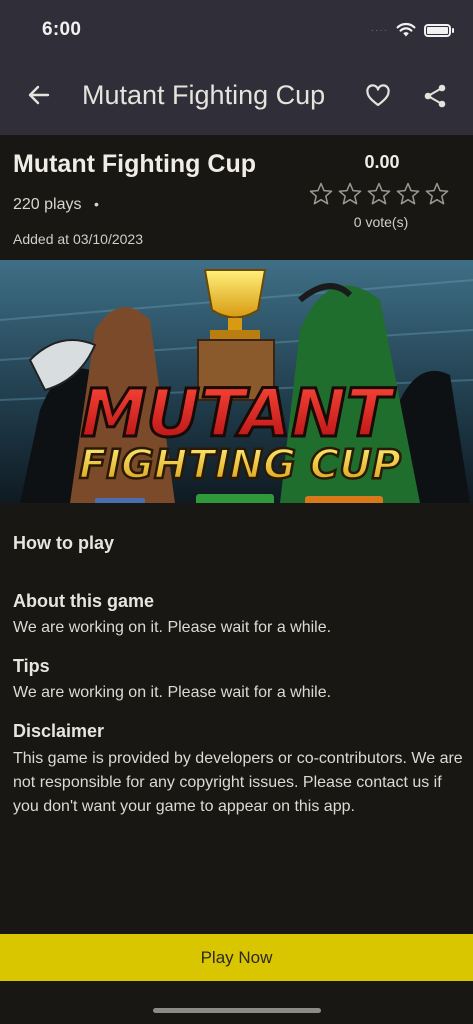  What do you see at coordinates (31, 666) in the screenshot?
I see `tips-heading: Tips` at bounding box center [31, 666].